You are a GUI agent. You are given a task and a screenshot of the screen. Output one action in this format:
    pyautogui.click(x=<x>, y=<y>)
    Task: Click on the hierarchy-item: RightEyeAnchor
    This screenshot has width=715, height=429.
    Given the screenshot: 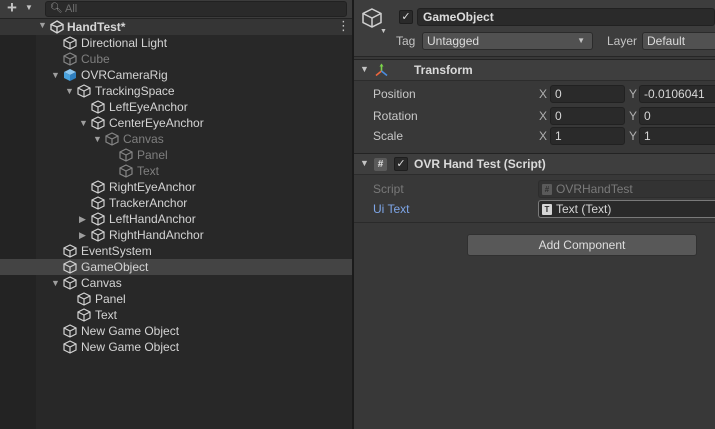 What is the action you would take?
    pyautogui.click(x=176, y=187)
    